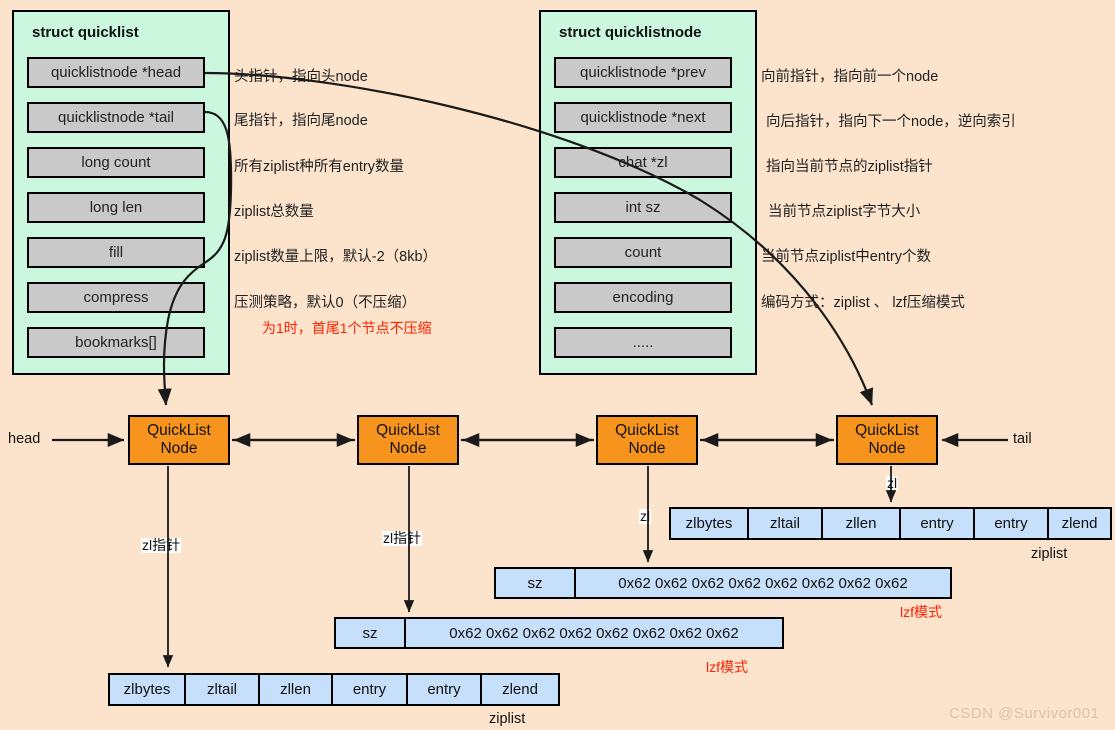  I want to click on field-quicklistnode-tail: quicklistnode *tail, so click(116, 117).